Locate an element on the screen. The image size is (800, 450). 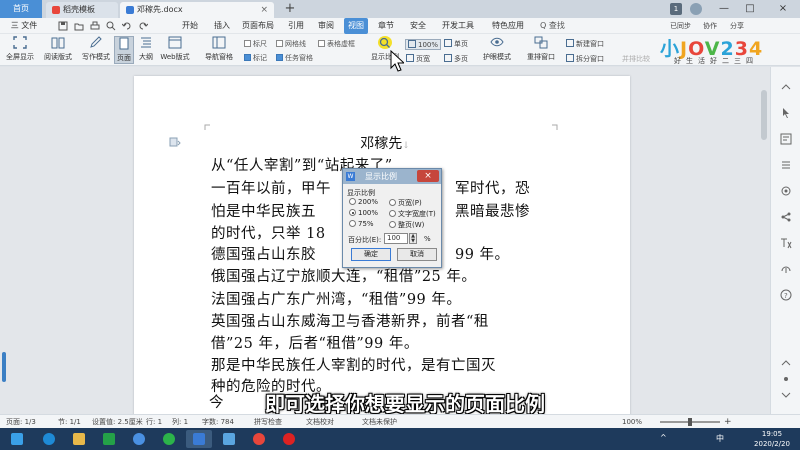
next-page-icon is located at coordinates (786, 395).